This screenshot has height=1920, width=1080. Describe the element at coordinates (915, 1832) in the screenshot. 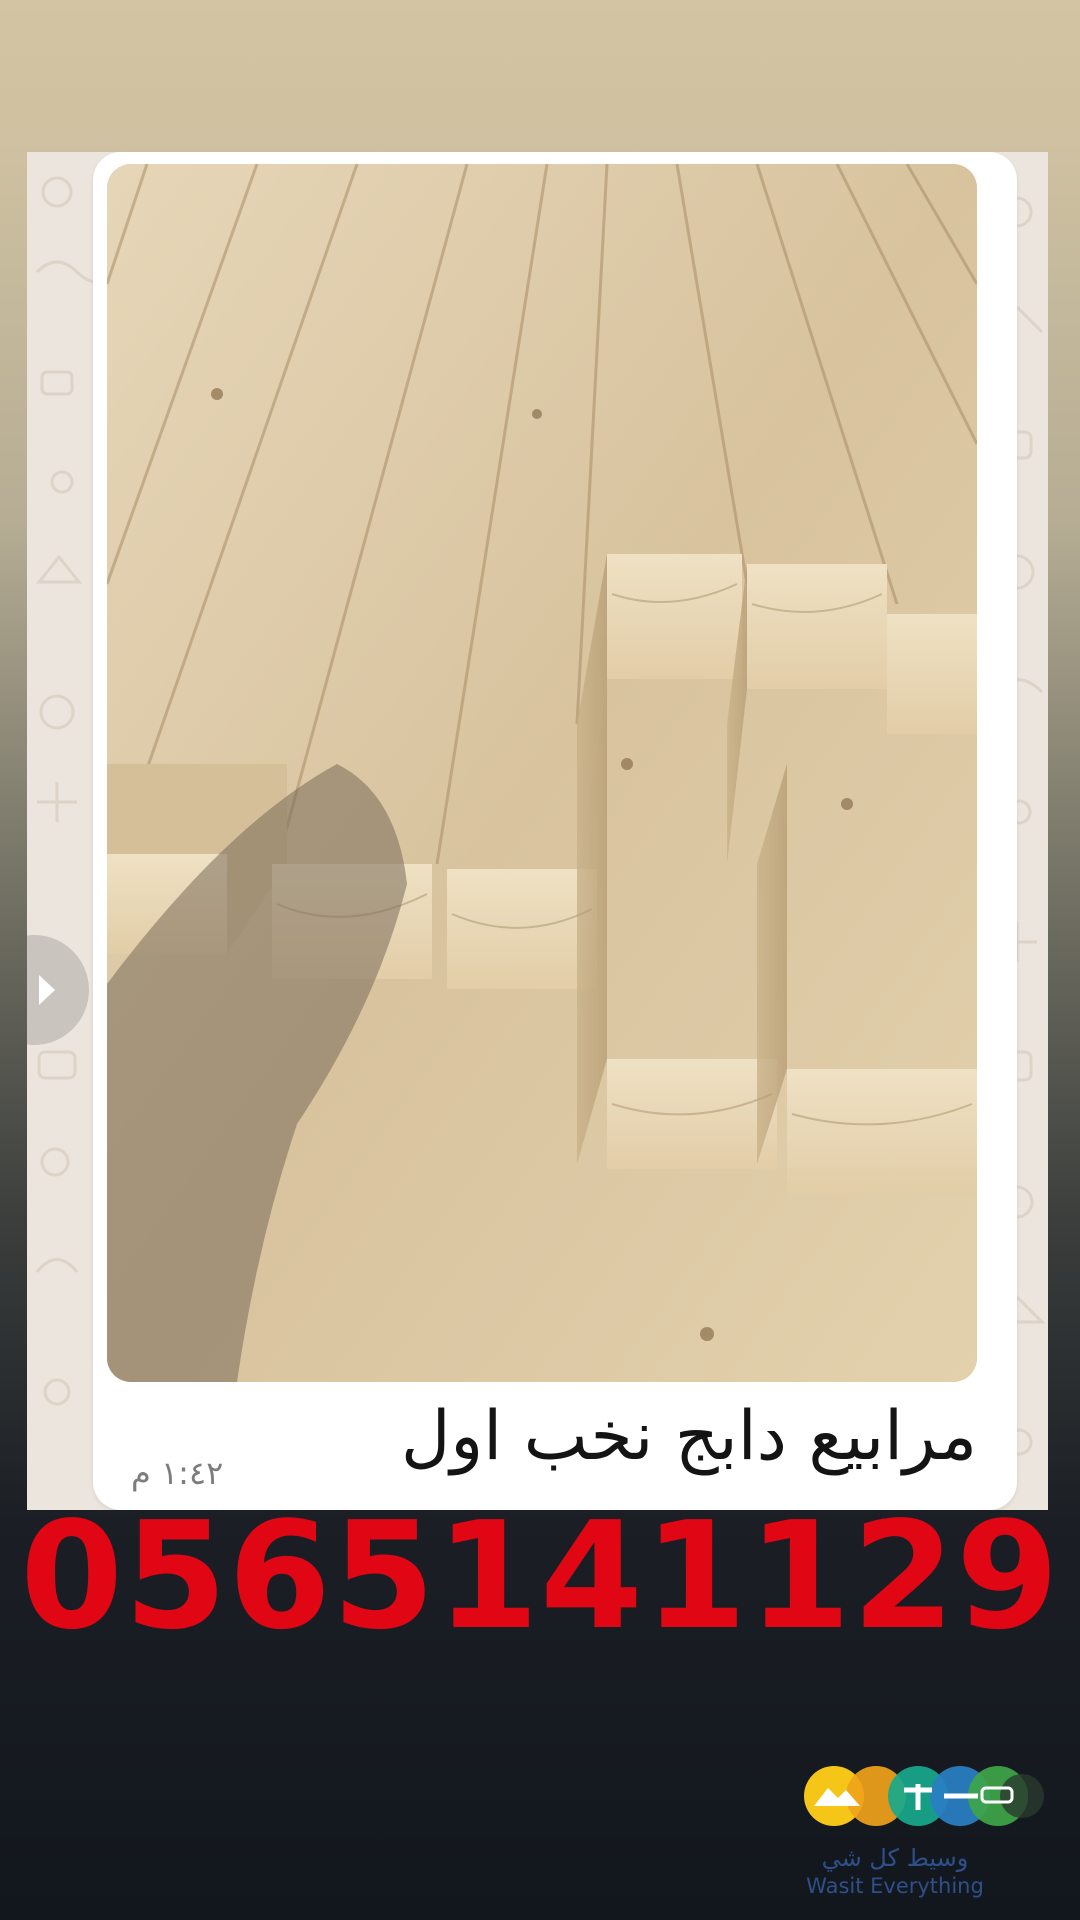

I see `brand-logo: وسيط كل شي Wasit Everything` at that location.